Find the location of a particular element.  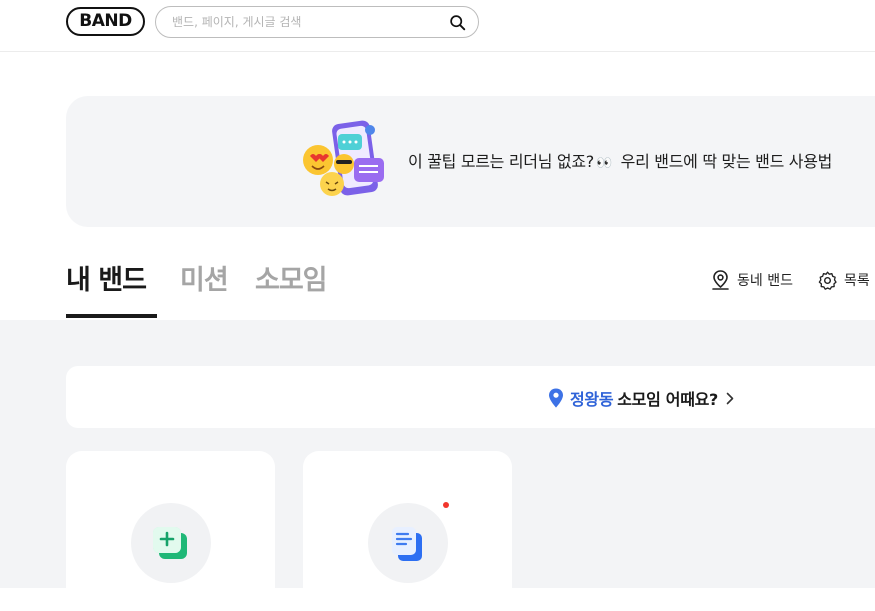

search-bar is located at coordinates (317, 22).